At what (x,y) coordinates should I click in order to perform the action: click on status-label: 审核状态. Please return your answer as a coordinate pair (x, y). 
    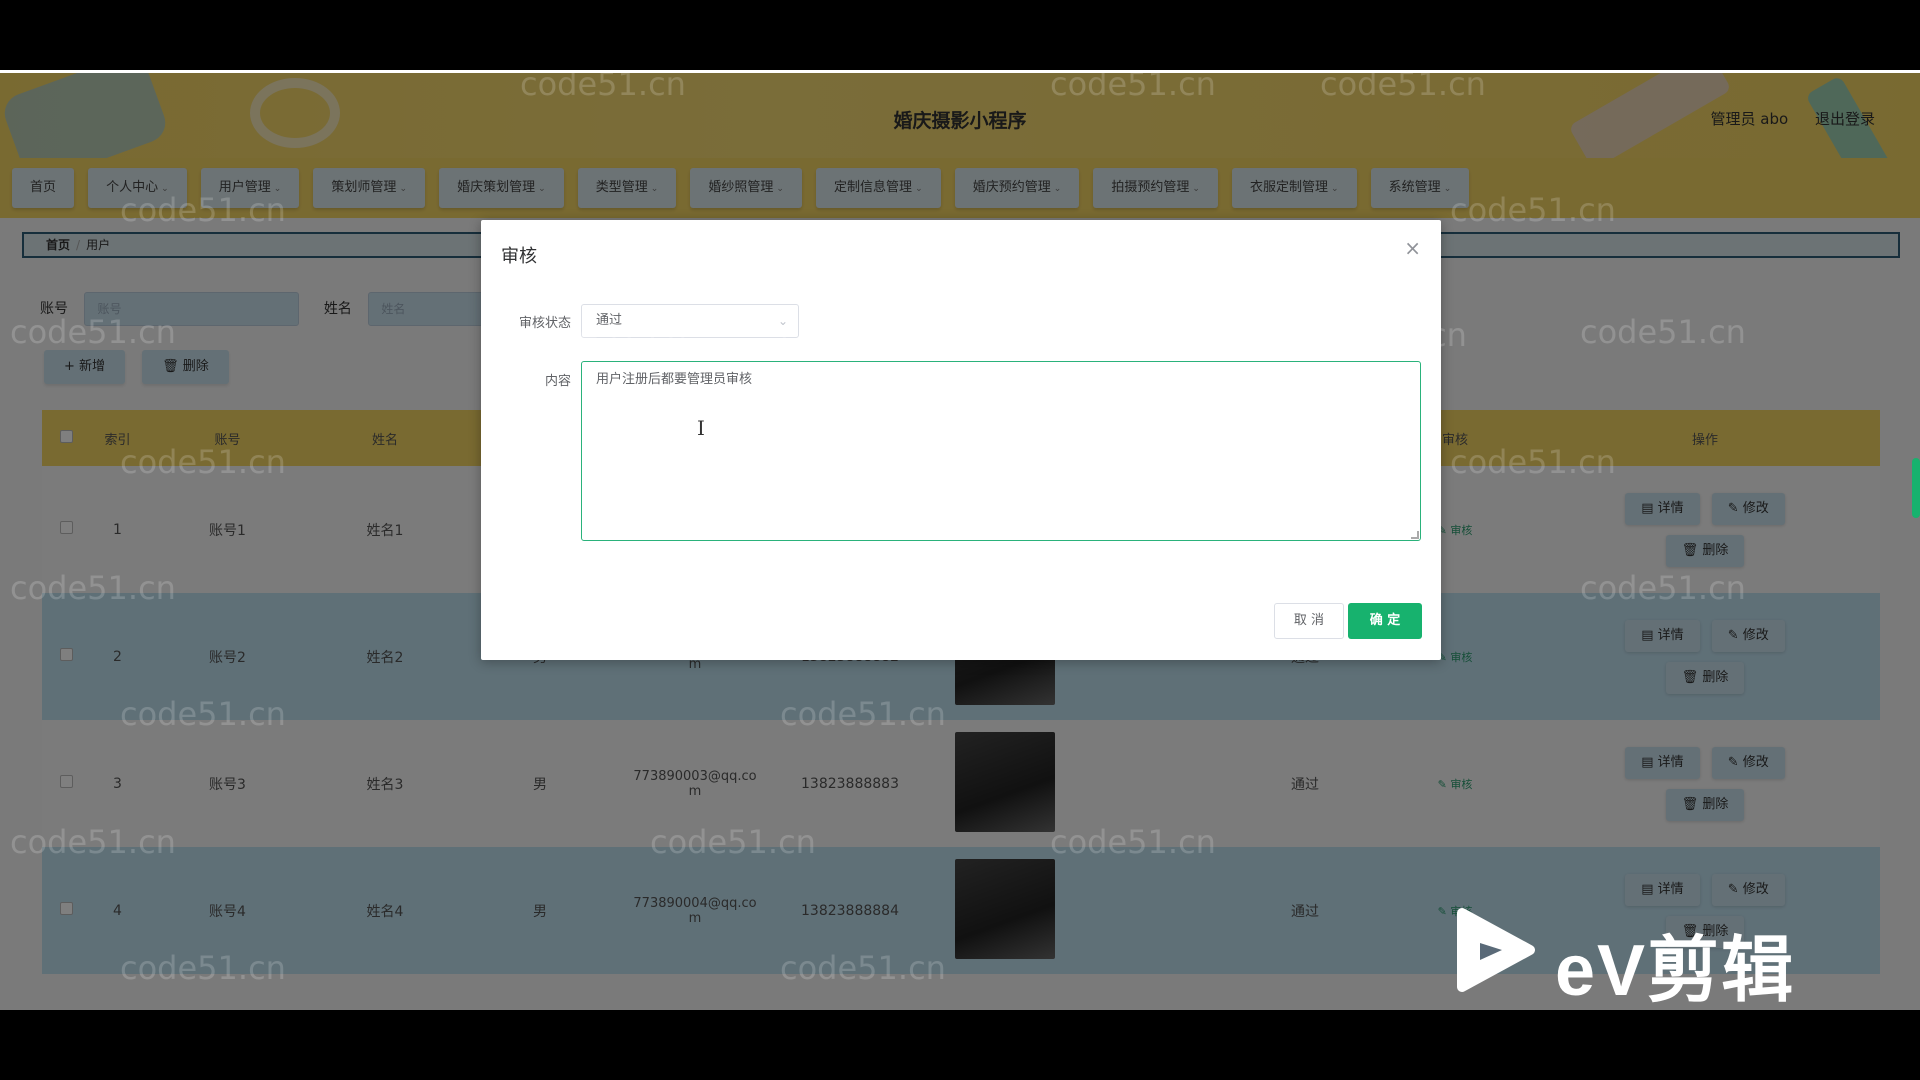
    Looking at the image, I should click on (544, 323).